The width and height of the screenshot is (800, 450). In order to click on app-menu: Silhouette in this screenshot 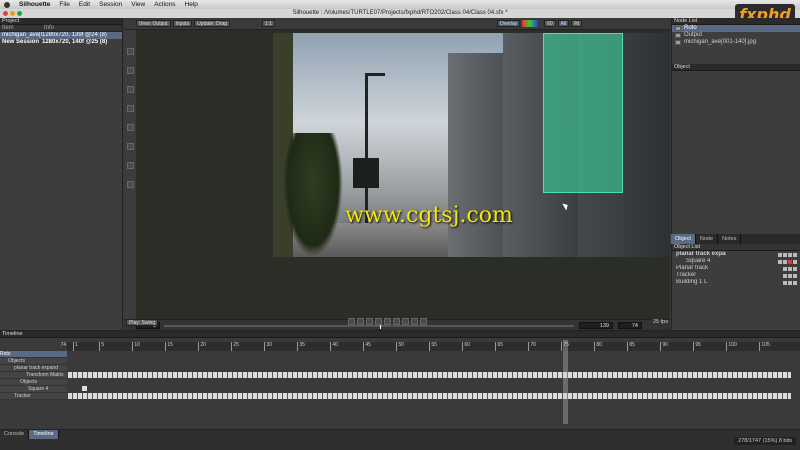, I will do `click(34, 4)`.